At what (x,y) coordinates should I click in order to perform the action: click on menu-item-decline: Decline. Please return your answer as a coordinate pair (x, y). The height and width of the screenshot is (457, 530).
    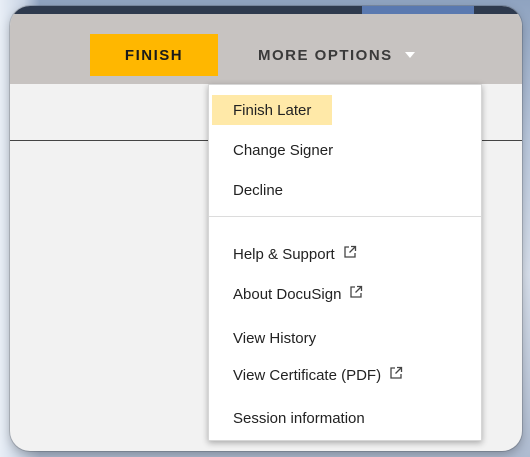
    Looking at the image, I should click on (258, 190).